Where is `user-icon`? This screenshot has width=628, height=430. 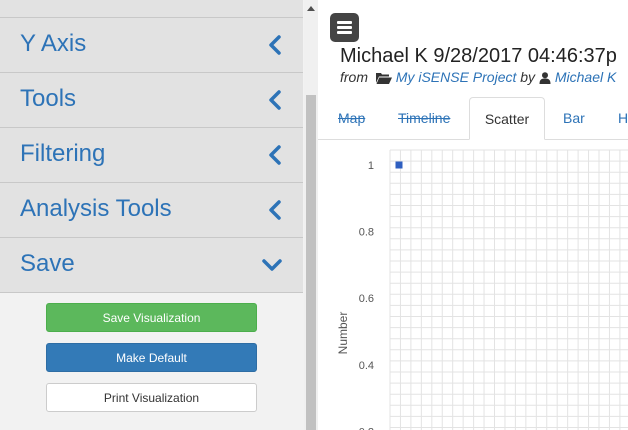
user-icon is located at coordinates (545, 78).